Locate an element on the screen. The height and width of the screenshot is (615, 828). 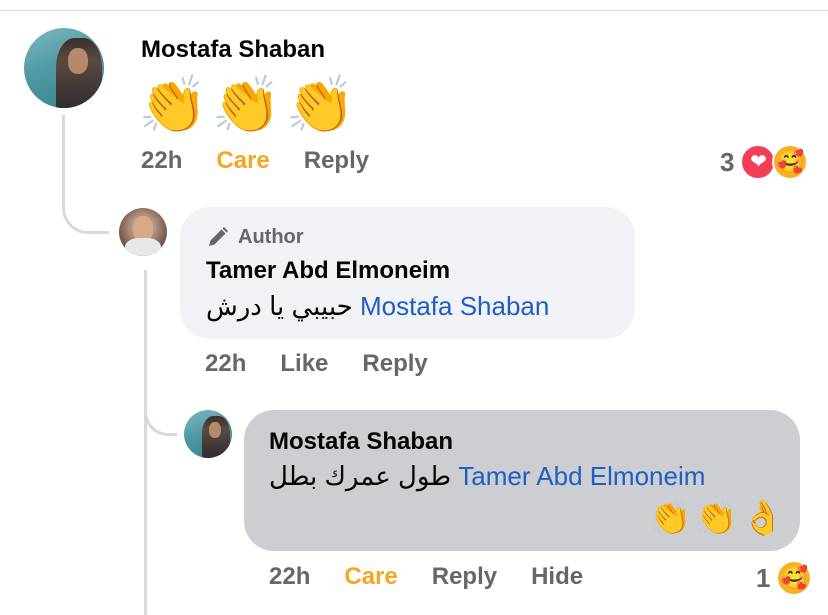
reaction-summary: 3 ❤ 🥰 is located at coordinates (764, 162).